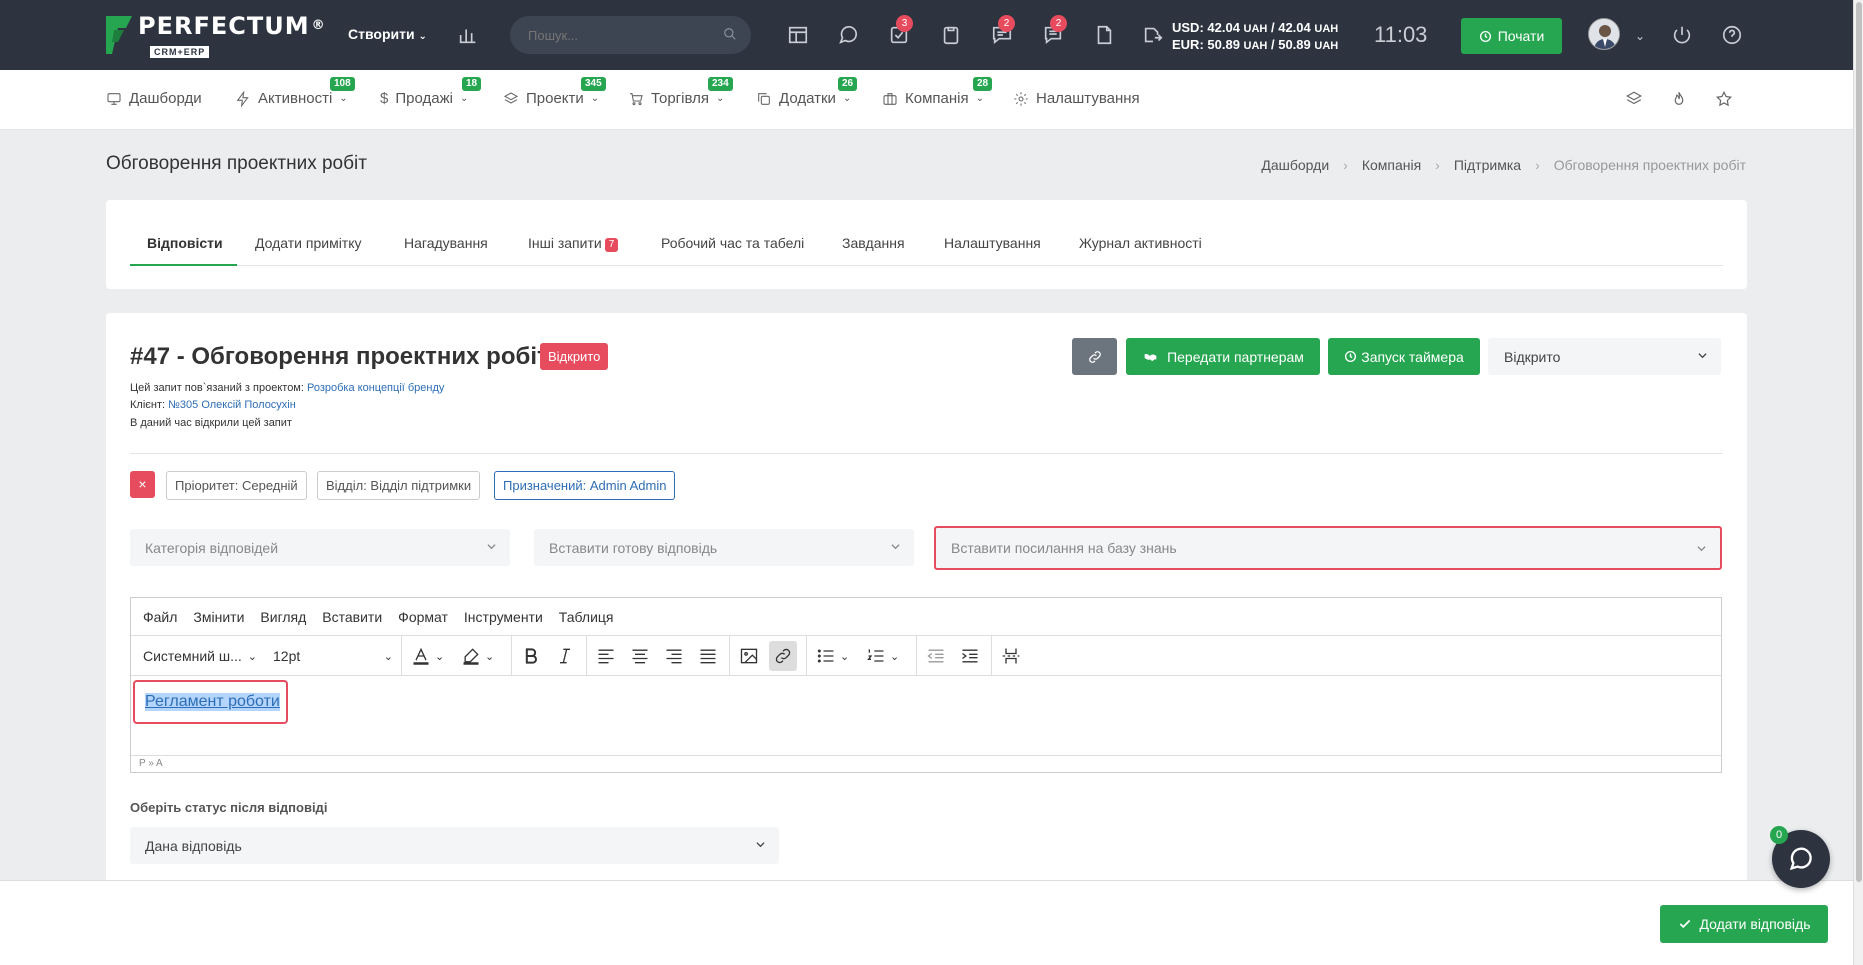 The image size is (1863, 965). What do you see at coordinates (375, 388) in the screenshot?
I see `project-link: Розробка концепції бренду` at bounding box center [375, 388].